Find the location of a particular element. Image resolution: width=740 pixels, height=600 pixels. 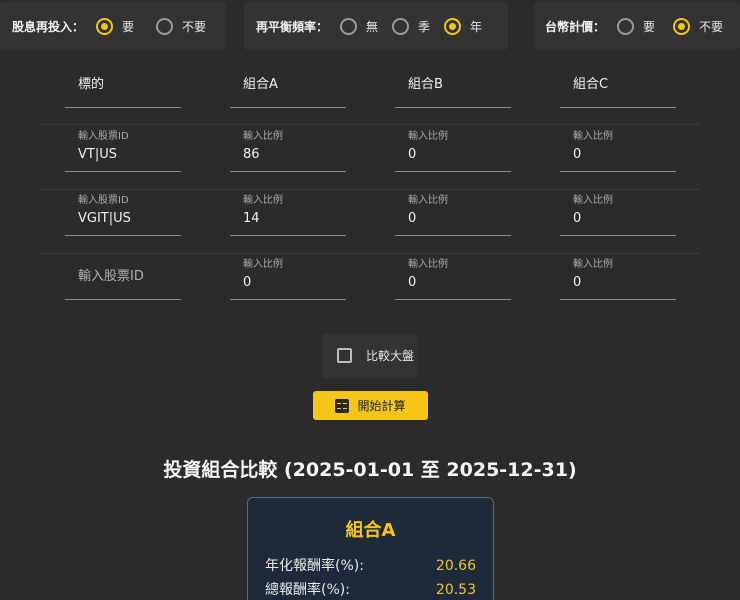

compare-market-checkbox: 比較大盤 is located at coordinates (370, 355).